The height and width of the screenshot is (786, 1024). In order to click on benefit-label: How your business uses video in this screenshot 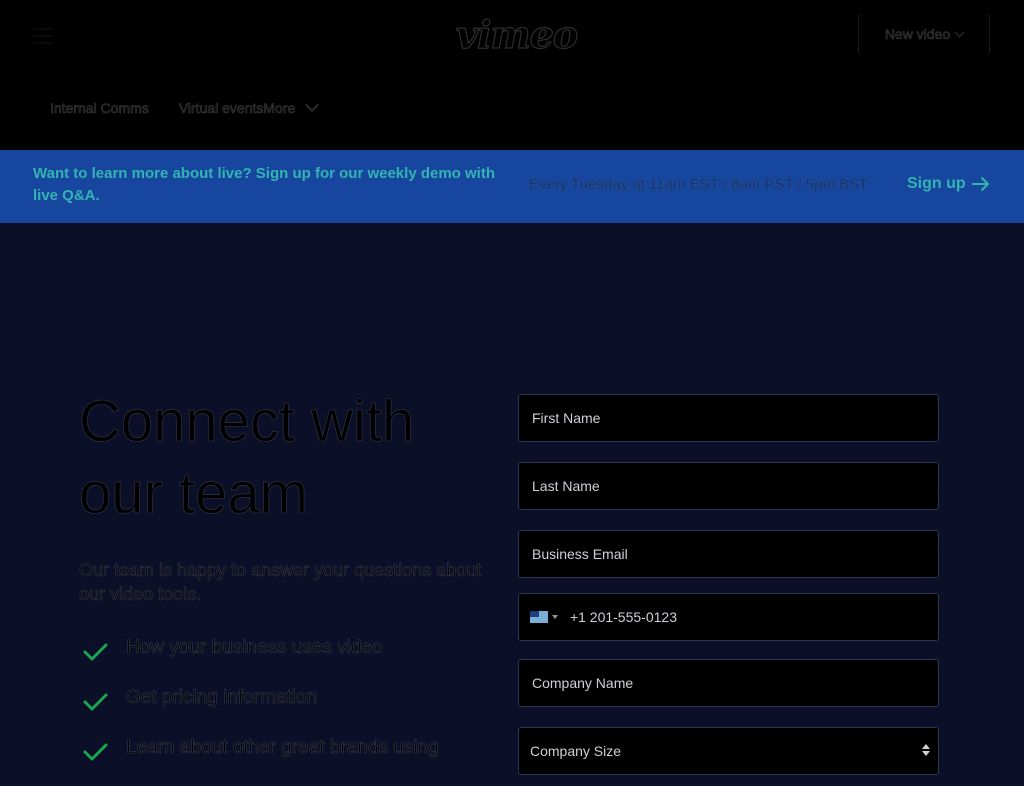, I will do `click(254, 648)`.